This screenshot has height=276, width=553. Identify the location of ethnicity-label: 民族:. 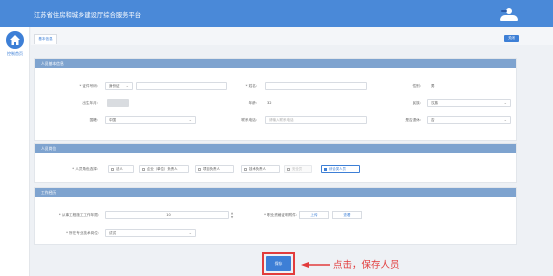
(416, 103).